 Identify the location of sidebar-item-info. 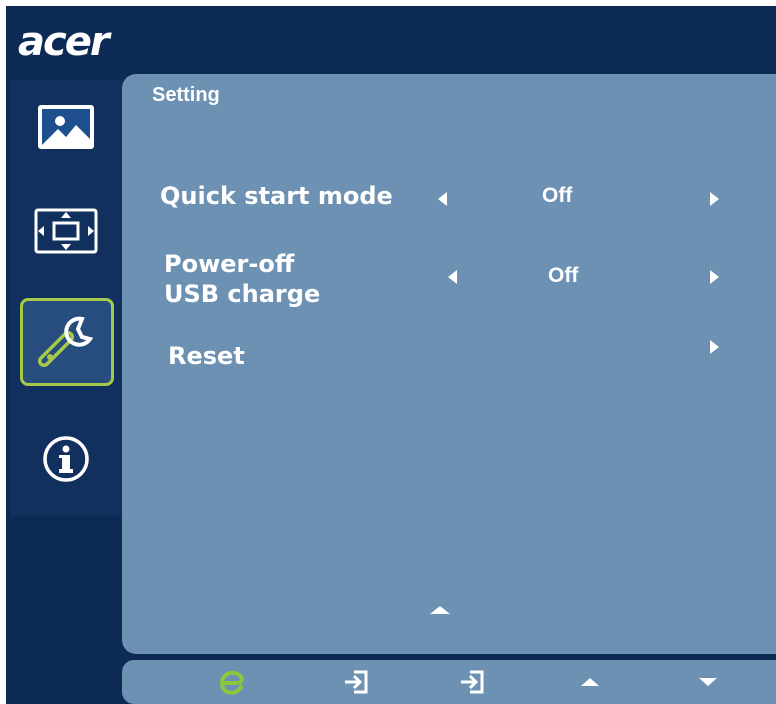
(66, 459).